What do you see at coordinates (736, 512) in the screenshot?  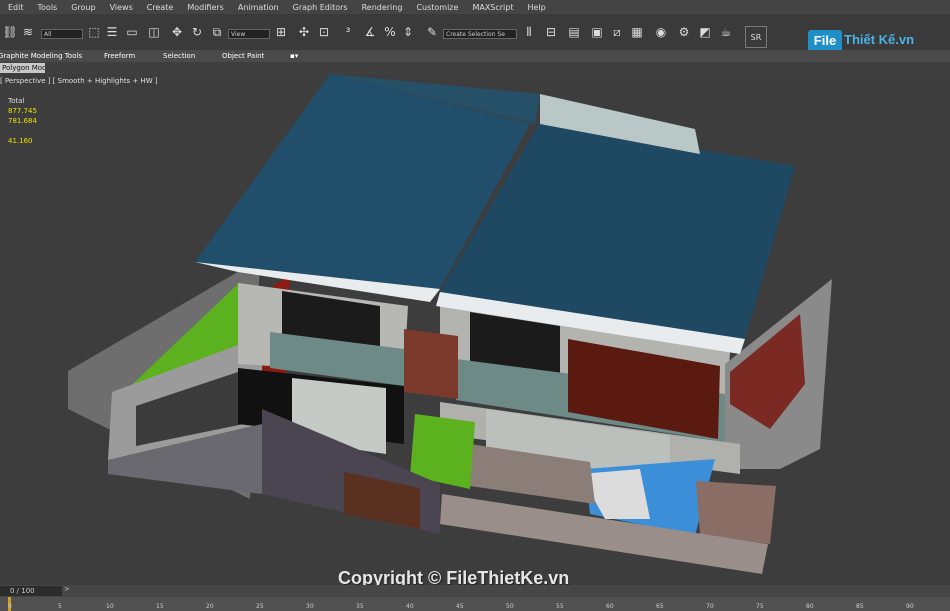 I see `side-terrace` at bounding box center [736, 512].